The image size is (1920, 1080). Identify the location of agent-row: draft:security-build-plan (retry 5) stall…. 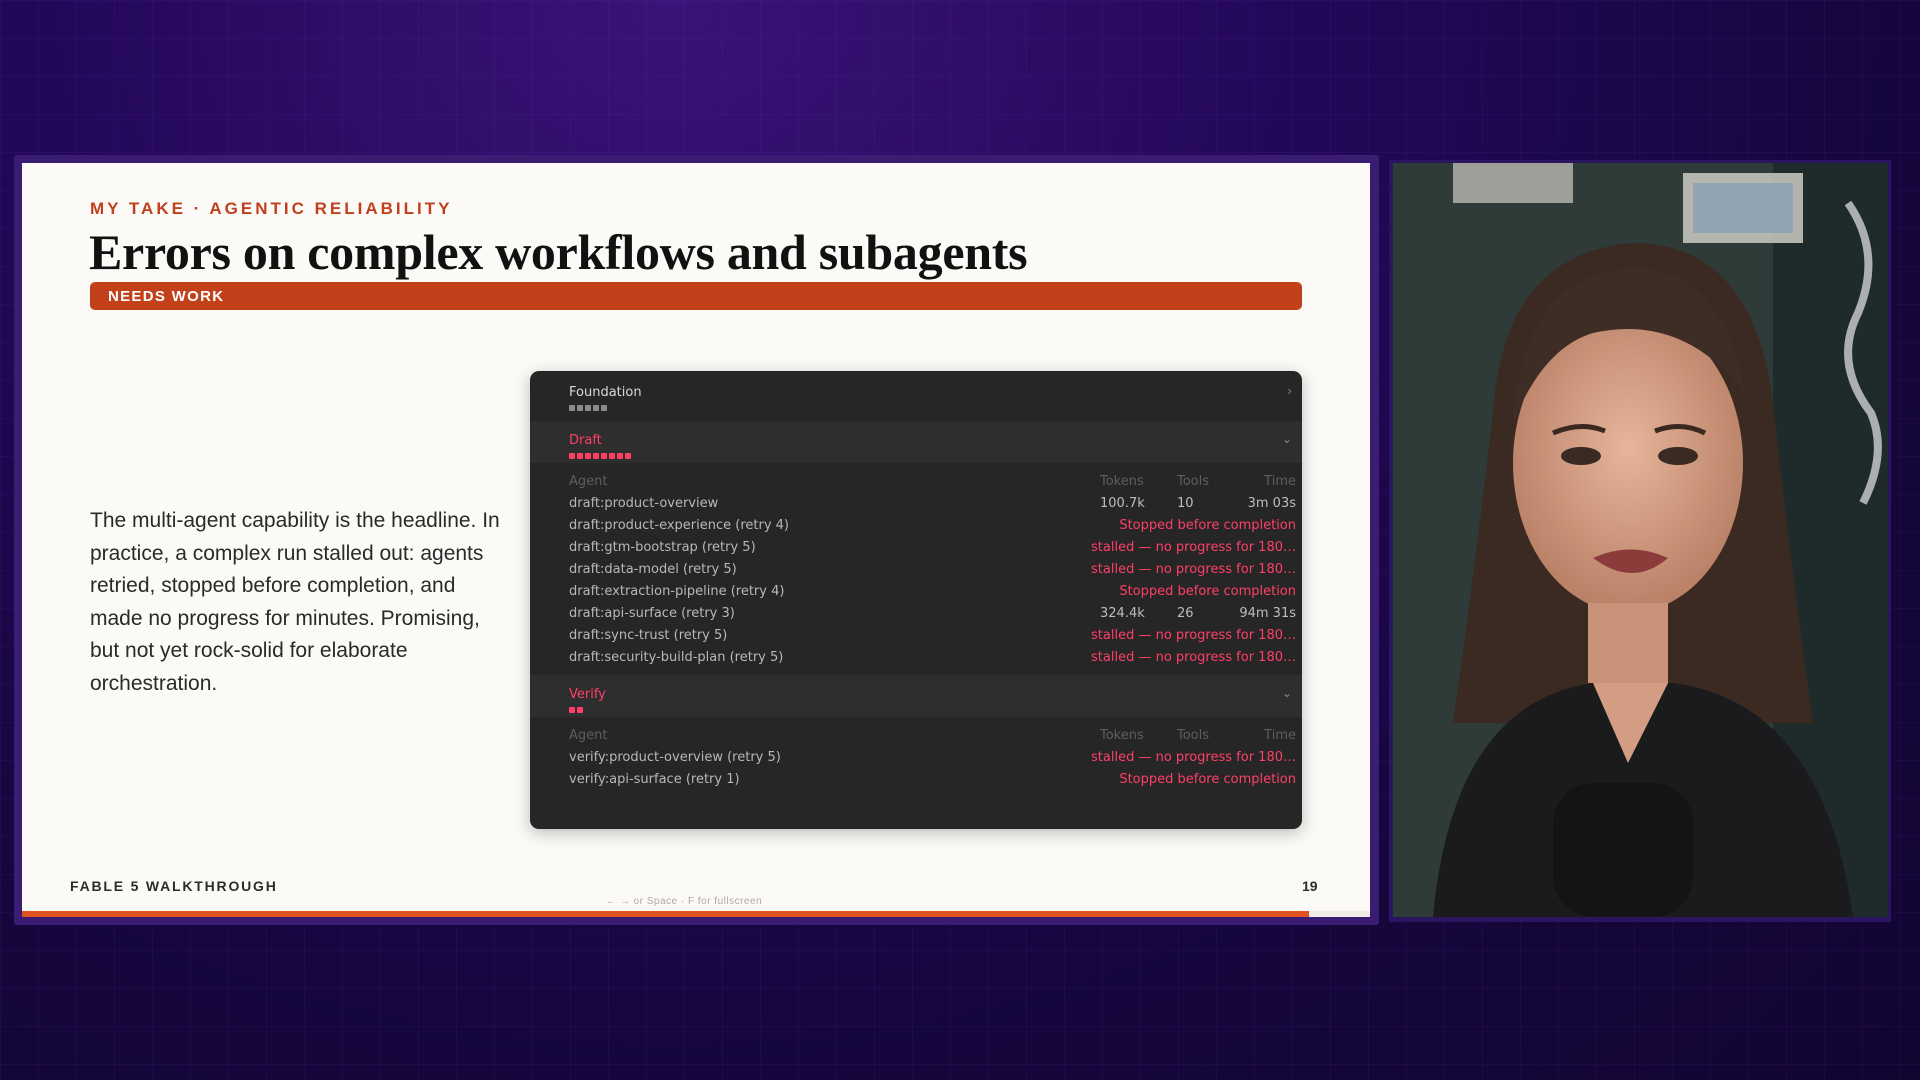
(916, 658).